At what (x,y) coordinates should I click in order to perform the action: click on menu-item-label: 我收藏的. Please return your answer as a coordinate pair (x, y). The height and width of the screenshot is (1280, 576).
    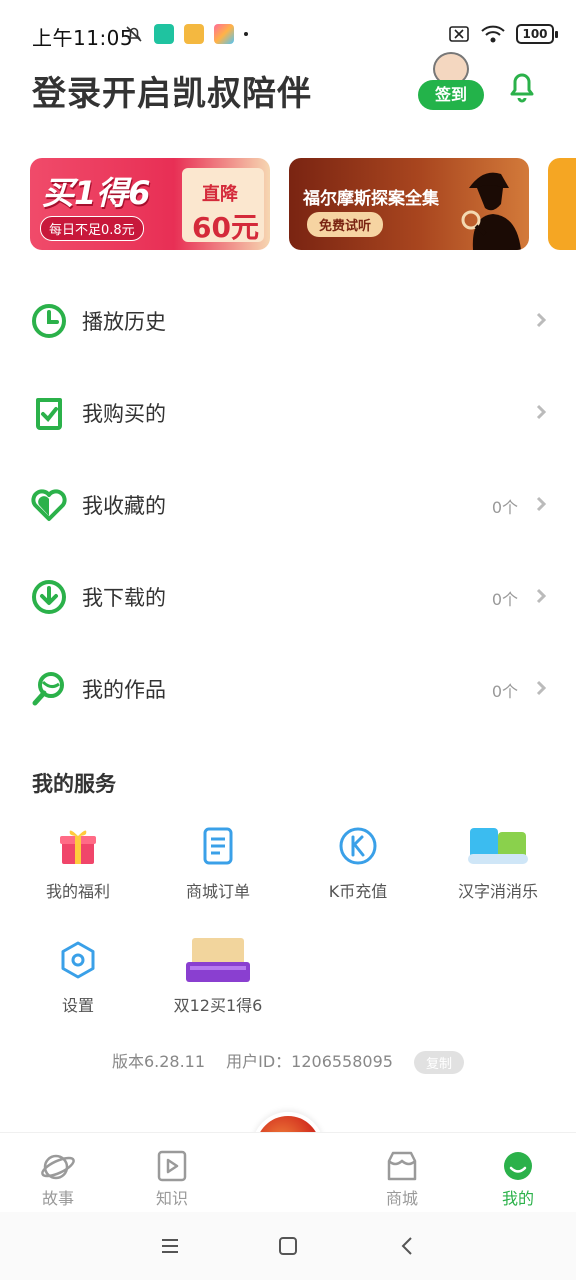
    Looking at the image, I should click on (124, 506).